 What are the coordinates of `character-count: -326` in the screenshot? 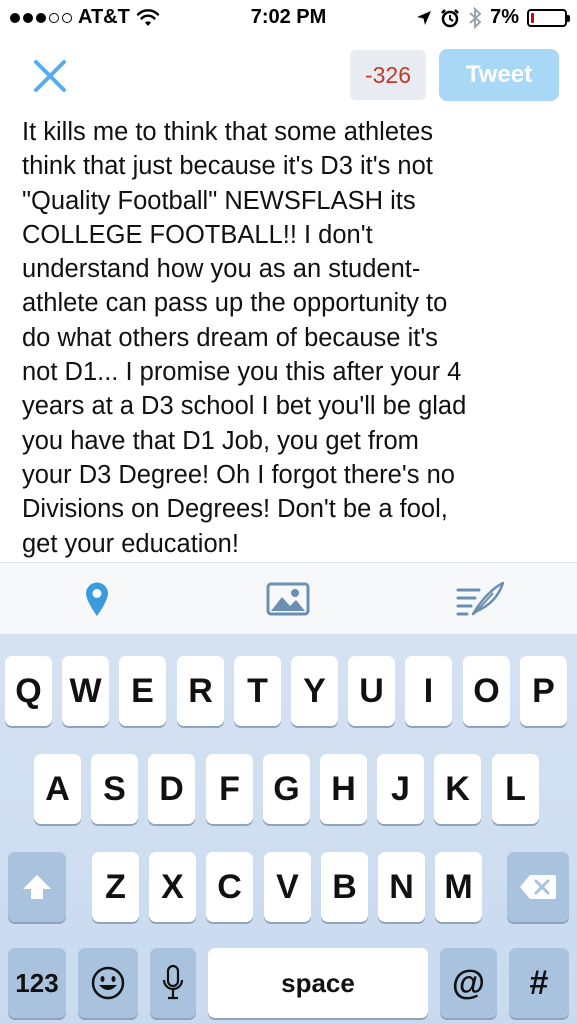 It's located at (388, 75).